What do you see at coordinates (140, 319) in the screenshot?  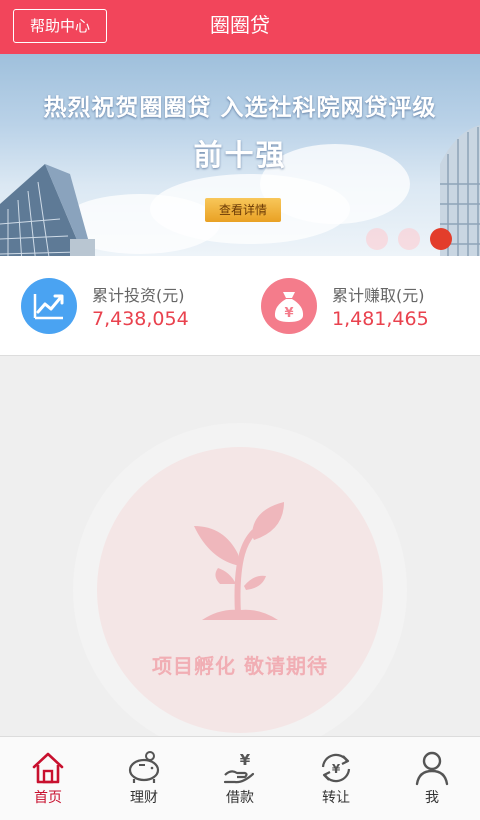 I see `total-invested-value: 7,438,054` at bounding box center [140, 319].